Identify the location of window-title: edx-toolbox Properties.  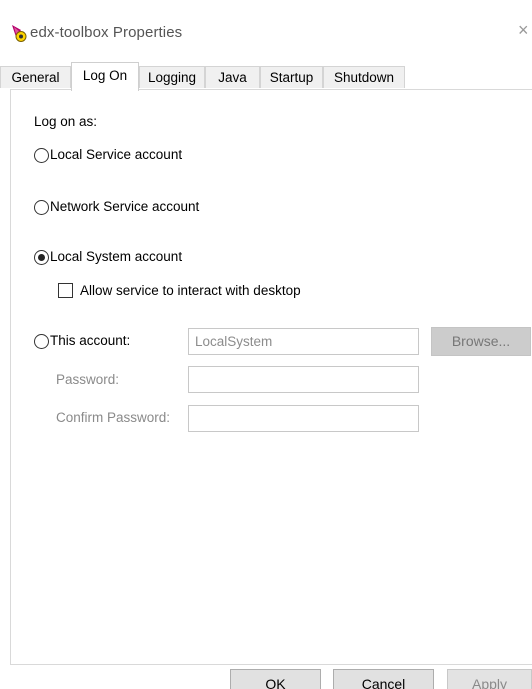
(106, 32).